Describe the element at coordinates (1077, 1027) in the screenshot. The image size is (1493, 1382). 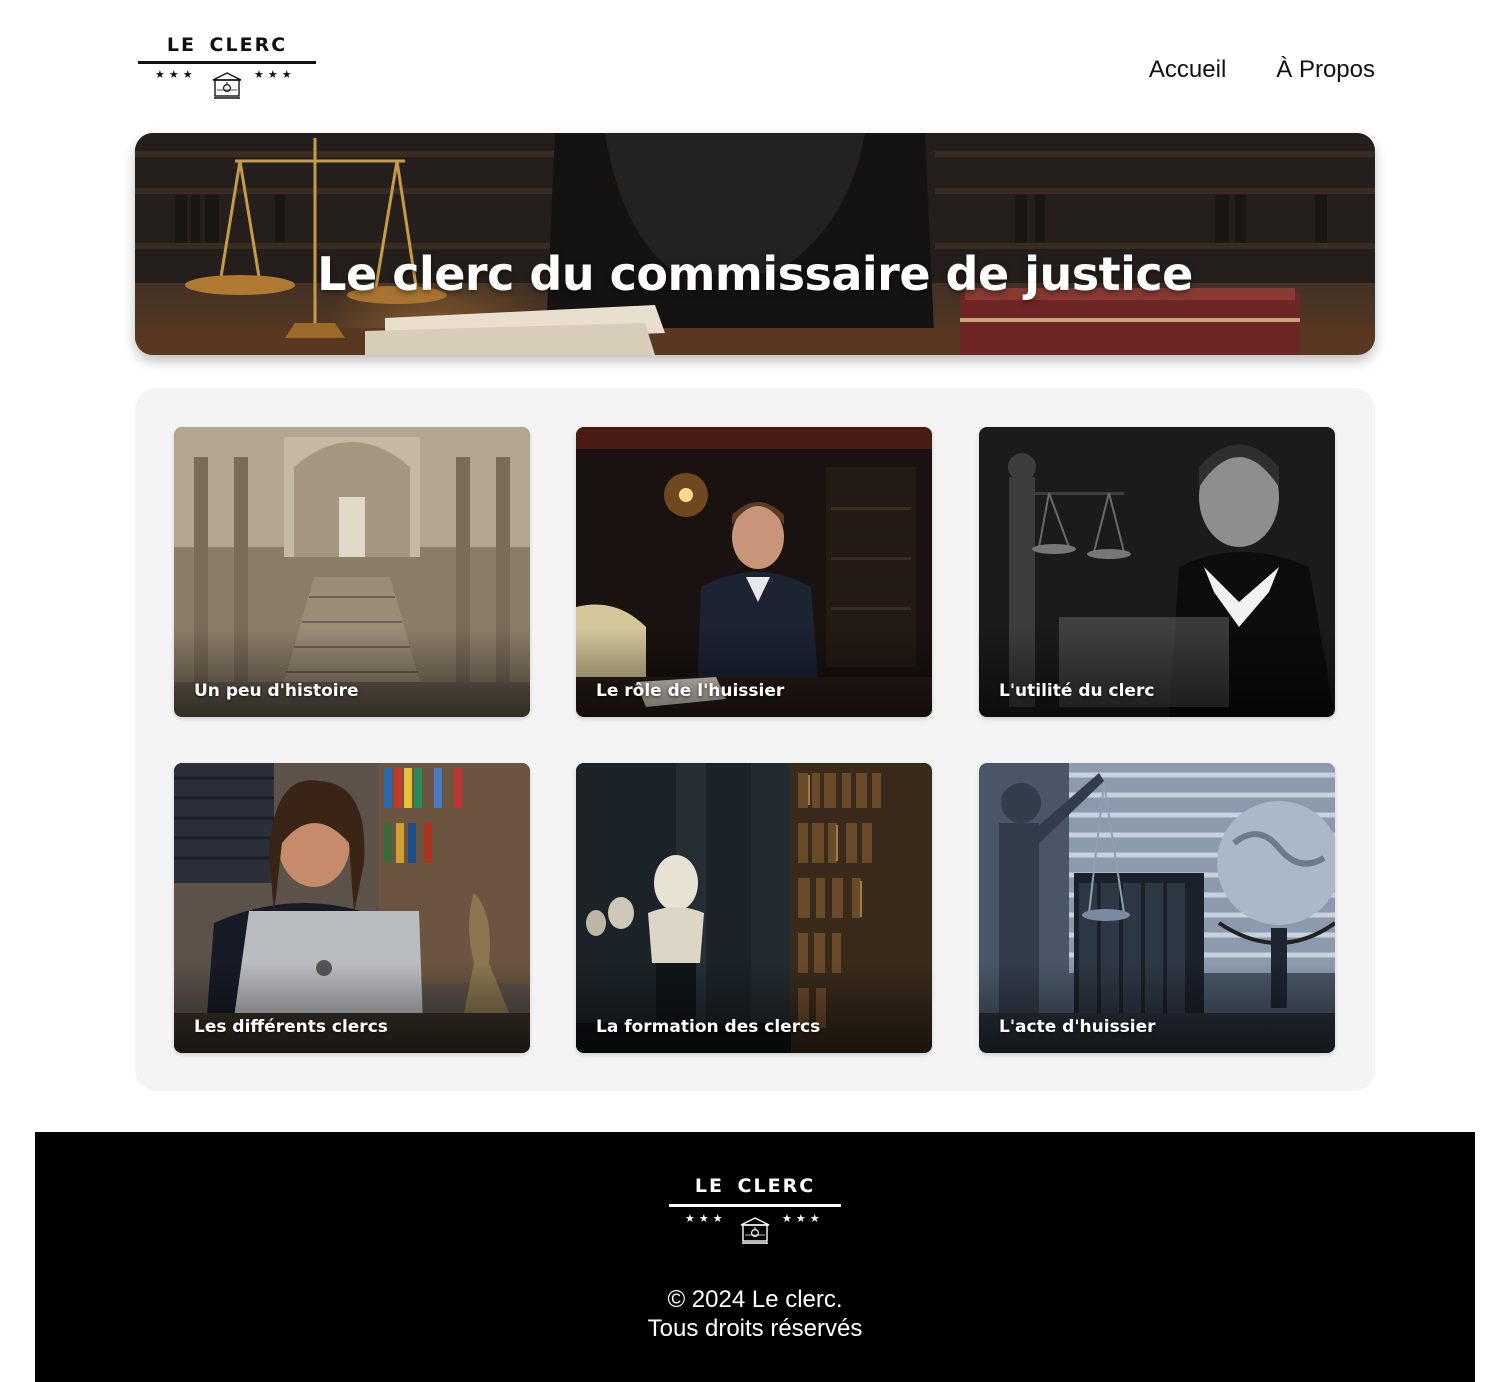
I see `card-label: L'acte d'huissier` at that location.